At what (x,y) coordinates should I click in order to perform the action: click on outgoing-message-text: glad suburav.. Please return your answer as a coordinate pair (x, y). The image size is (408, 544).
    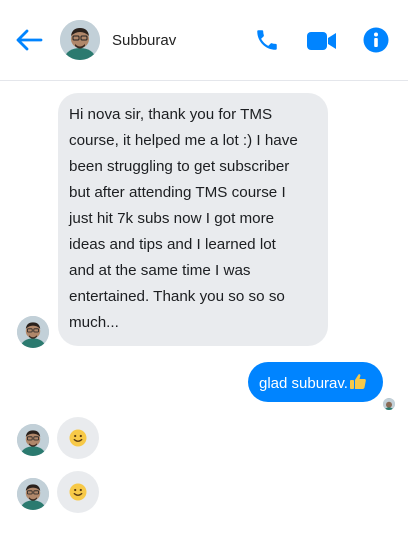
    Looking at the image, I should click on (303, 383).